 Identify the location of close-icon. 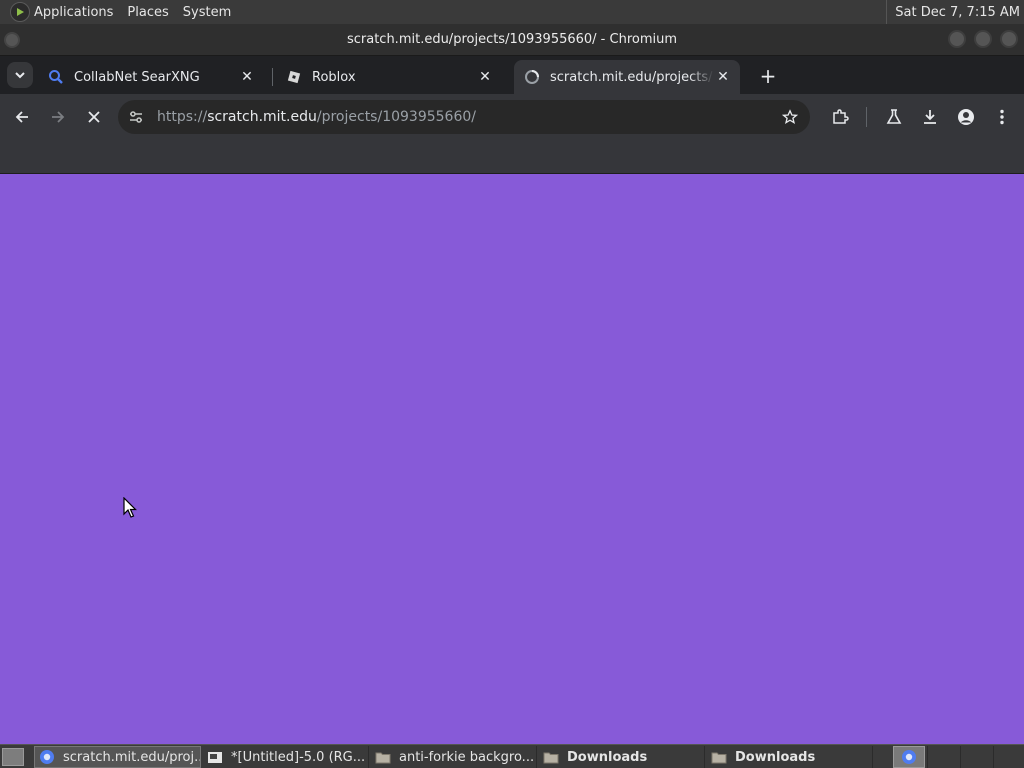
(94, 117).